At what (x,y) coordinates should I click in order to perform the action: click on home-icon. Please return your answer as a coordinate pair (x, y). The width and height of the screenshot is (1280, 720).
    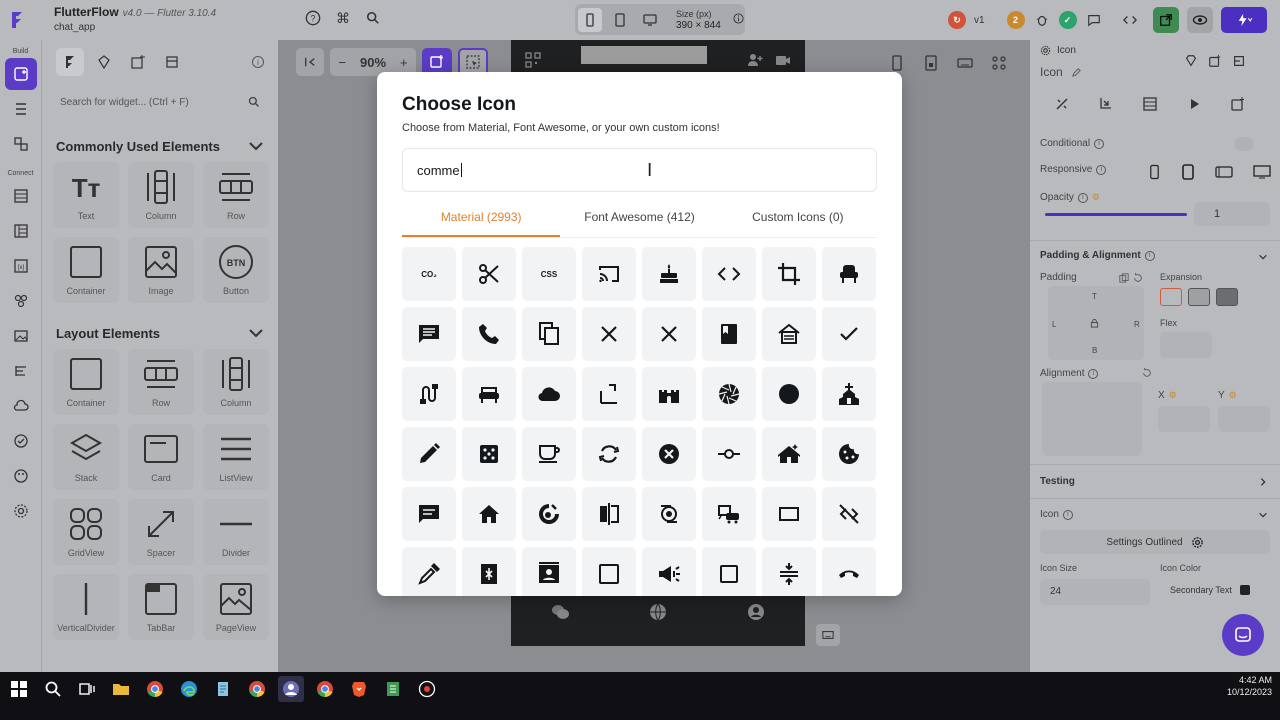
    Looking at the image, I should click on (489, 514).